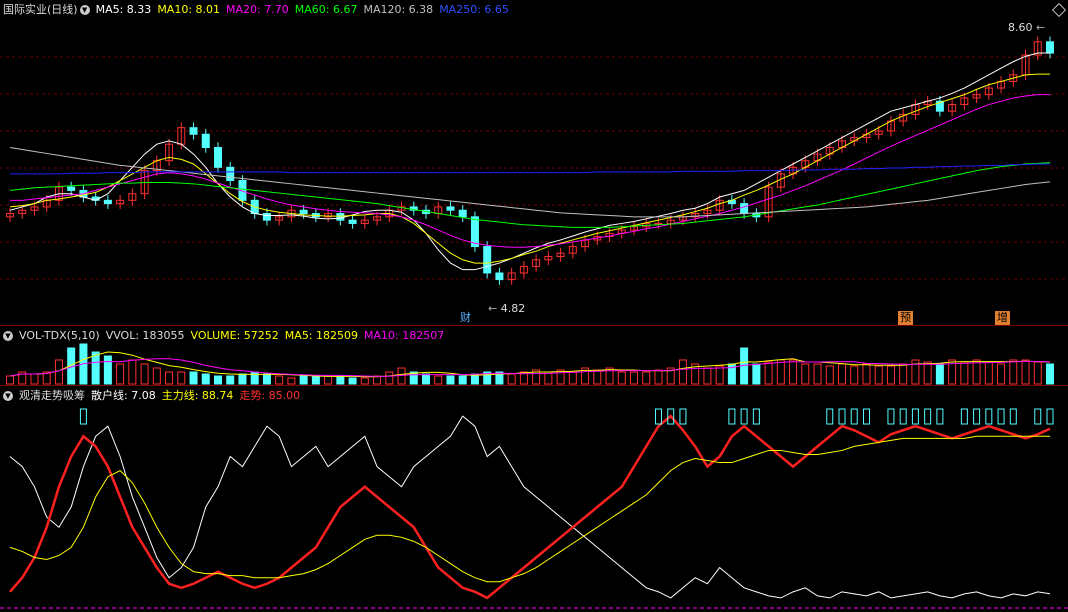  I want to click on ma-line-ma250, so click(530, 169).